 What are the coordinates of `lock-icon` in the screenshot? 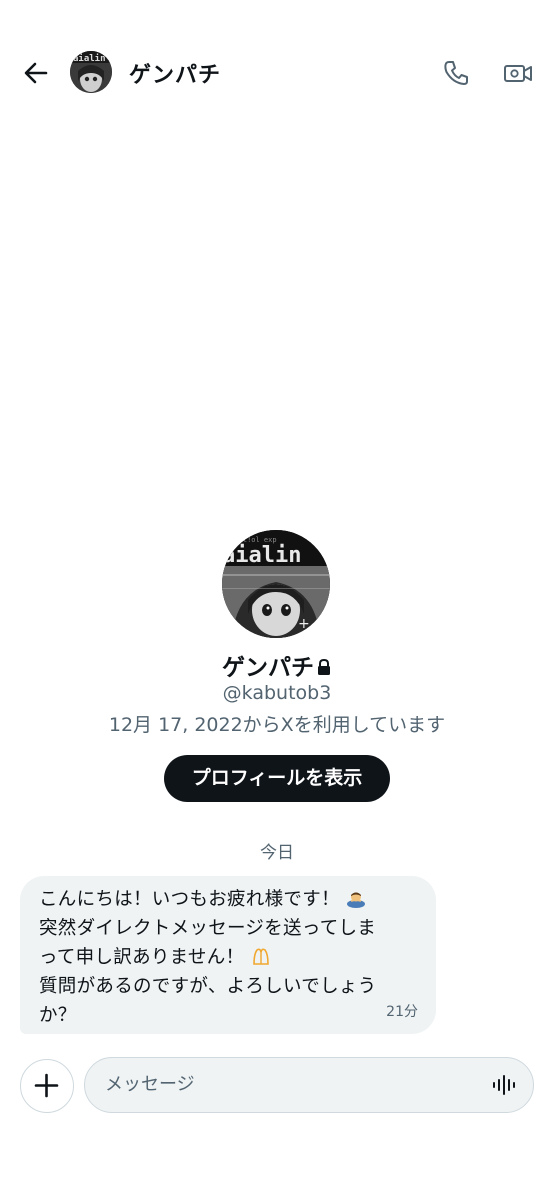 It's located at (324, 666).